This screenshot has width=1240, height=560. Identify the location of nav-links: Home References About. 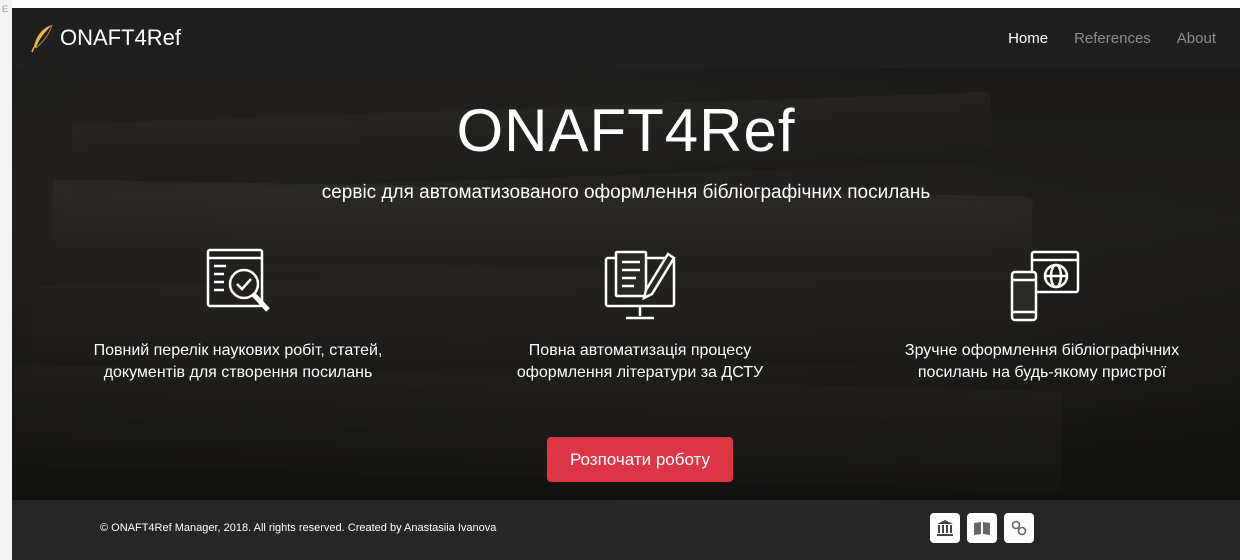
(1099, 38).